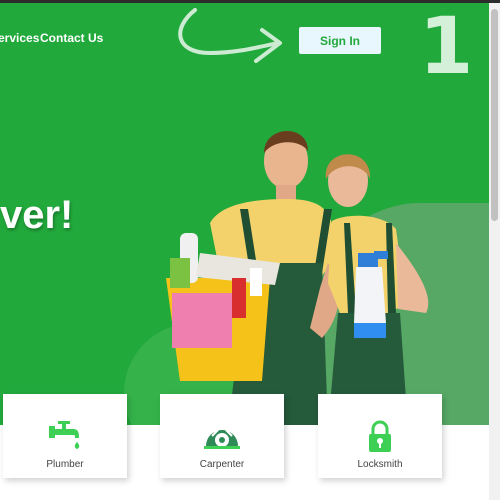 This screenshot has height=500, width=500. What do you see at coordinates (230, 35) in the screenshot?
I see `curved-arrow-icon` at bounding box center [230, 35].